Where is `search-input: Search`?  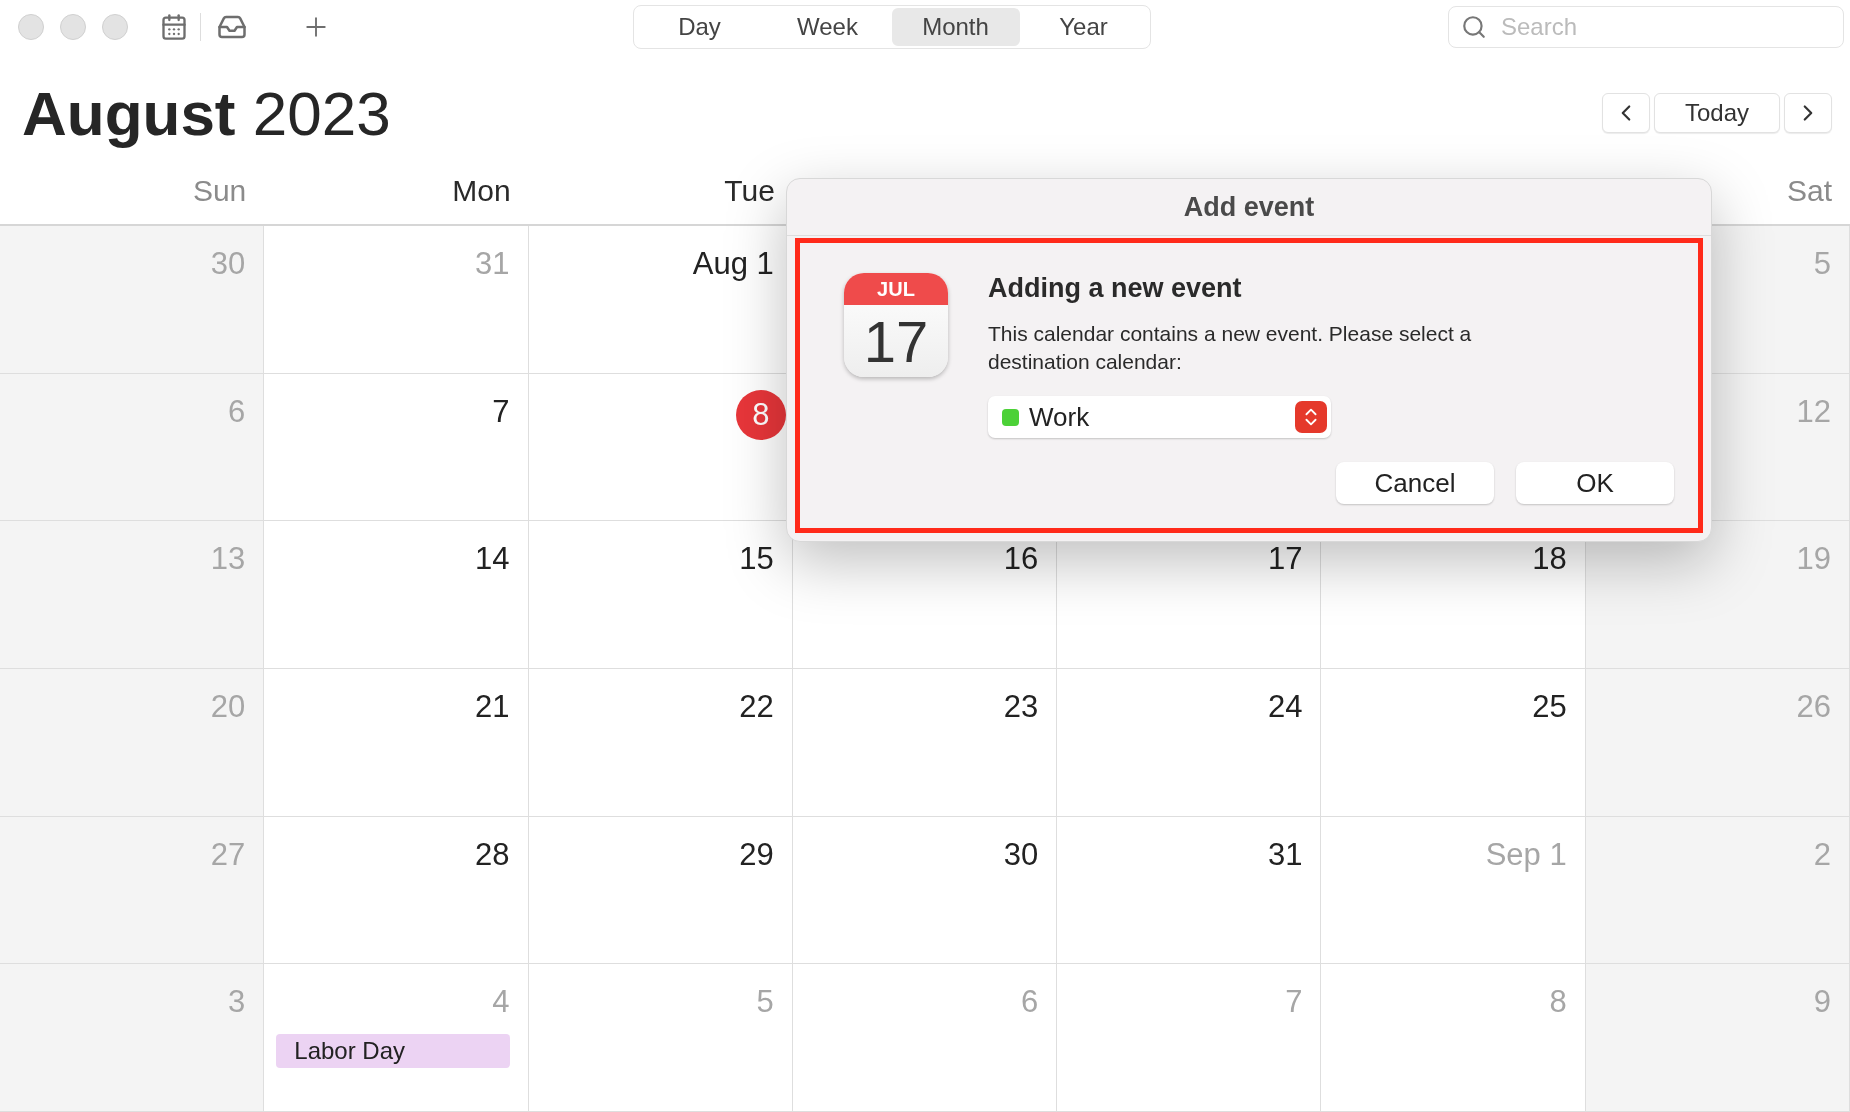 search-input: Search is located at coordinates (1665, 27).